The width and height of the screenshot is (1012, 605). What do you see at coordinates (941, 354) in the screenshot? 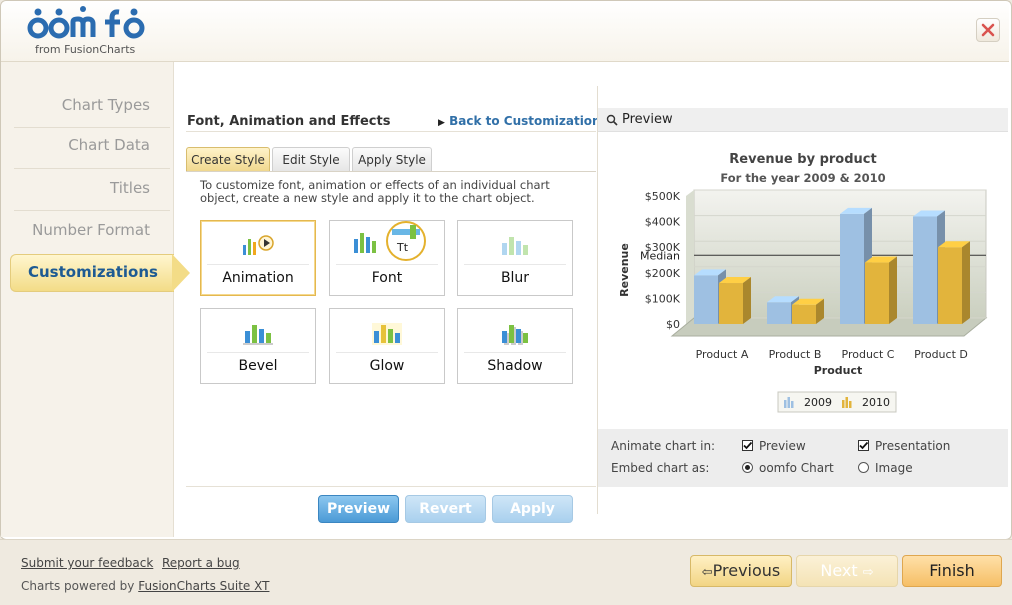
I see `x-tick-label: Product D` at bounding box center [941, 354].